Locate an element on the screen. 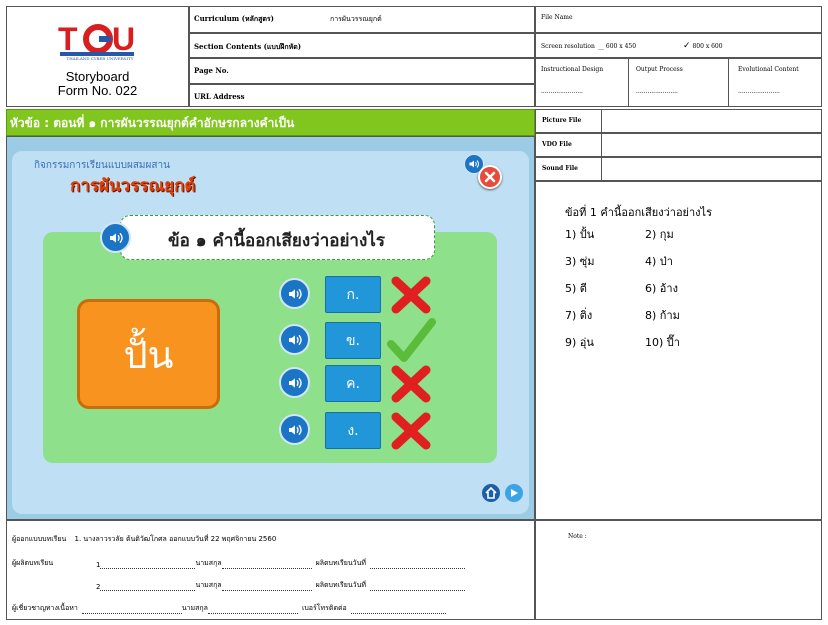  res-600-text: 600 x 450 is located at coordinates (621, 46).